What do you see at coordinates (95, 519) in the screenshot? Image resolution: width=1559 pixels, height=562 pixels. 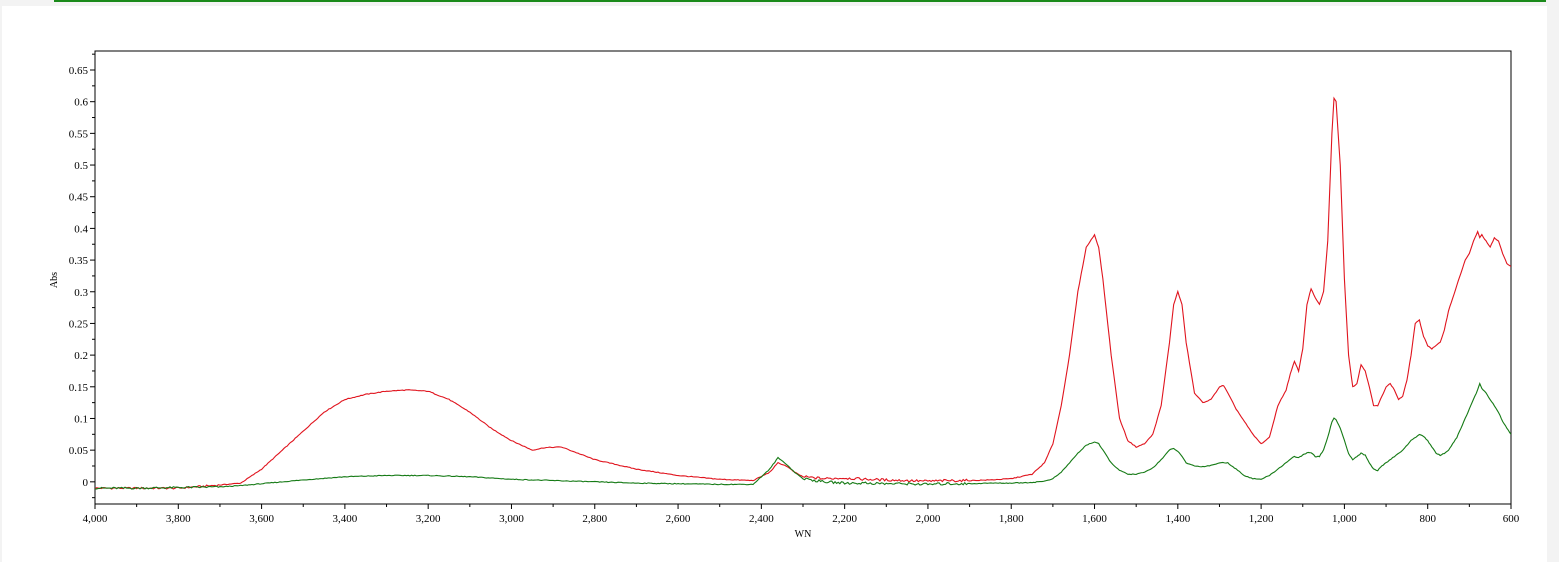 I see `x-tick-label: 4,000` at bounding box center [95, 519].